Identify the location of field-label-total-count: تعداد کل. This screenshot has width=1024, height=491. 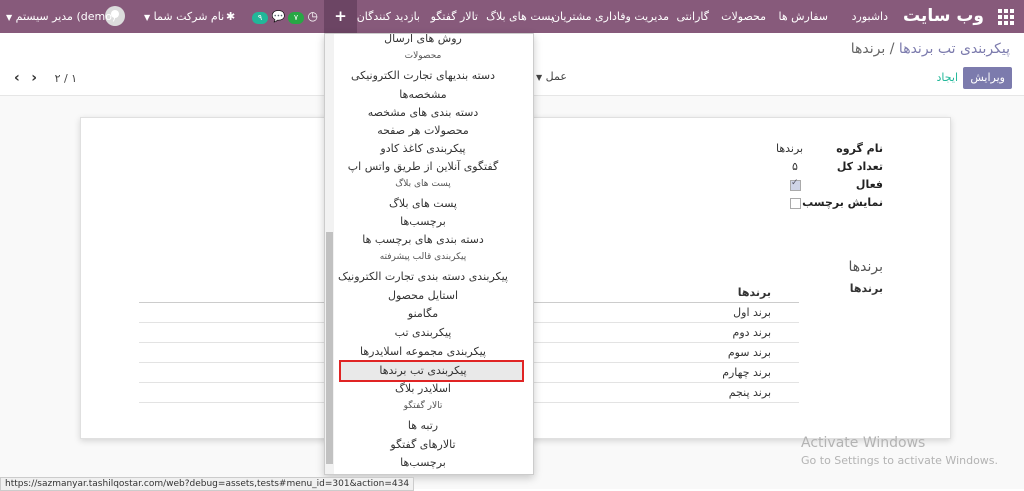
(859, 166).